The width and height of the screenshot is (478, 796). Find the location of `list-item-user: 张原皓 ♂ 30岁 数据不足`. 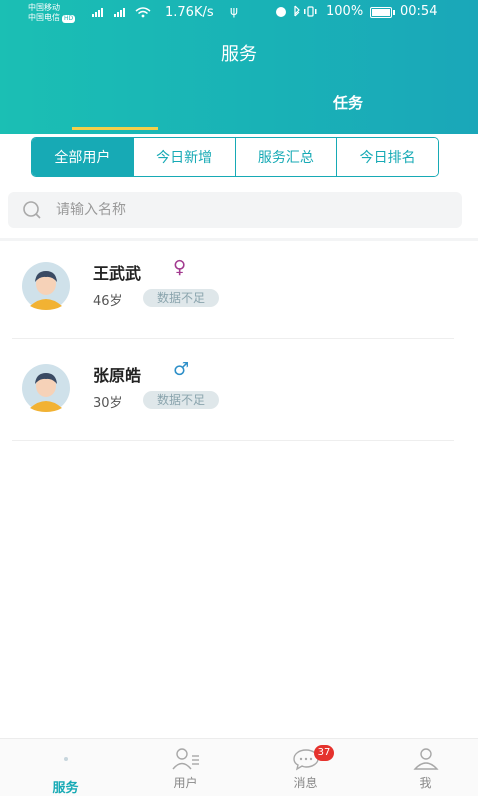

list-item-user: 张原皓 ♂ 30岁 数据不足 is located at coordinates (239, 398).